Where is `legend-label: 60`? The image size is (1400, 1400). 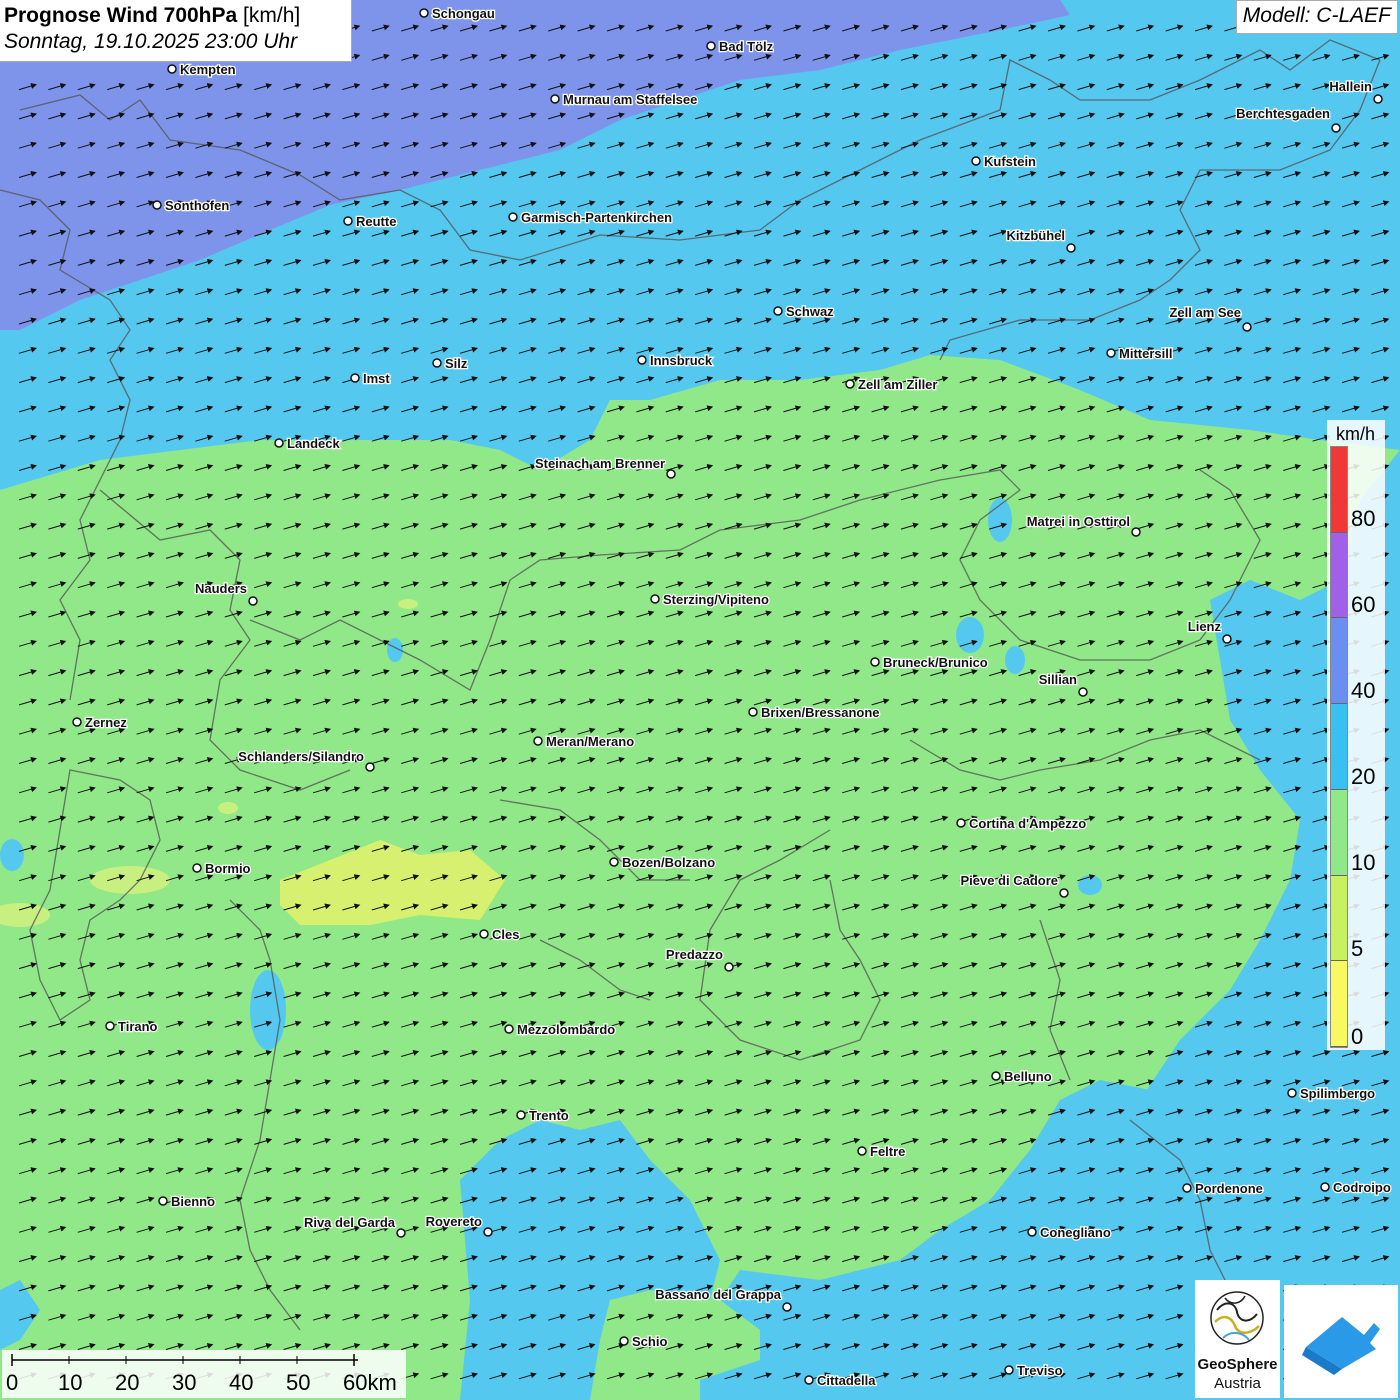 legend-label: 60 is located at coordinates (1363, 604).